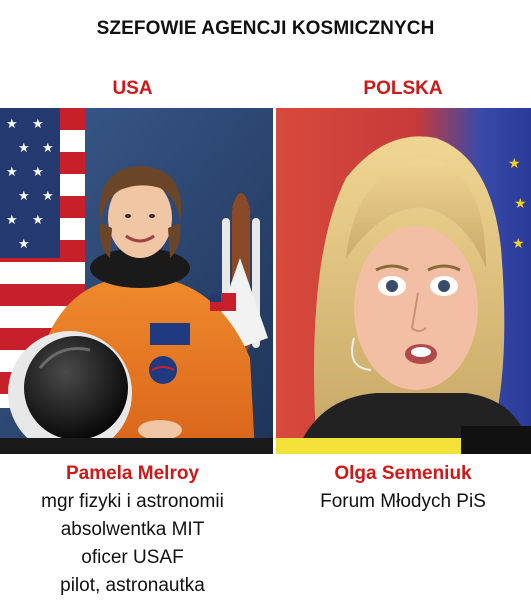 The image size is (531, 614). I want to click on name-patch-icon, so click(170, 334).